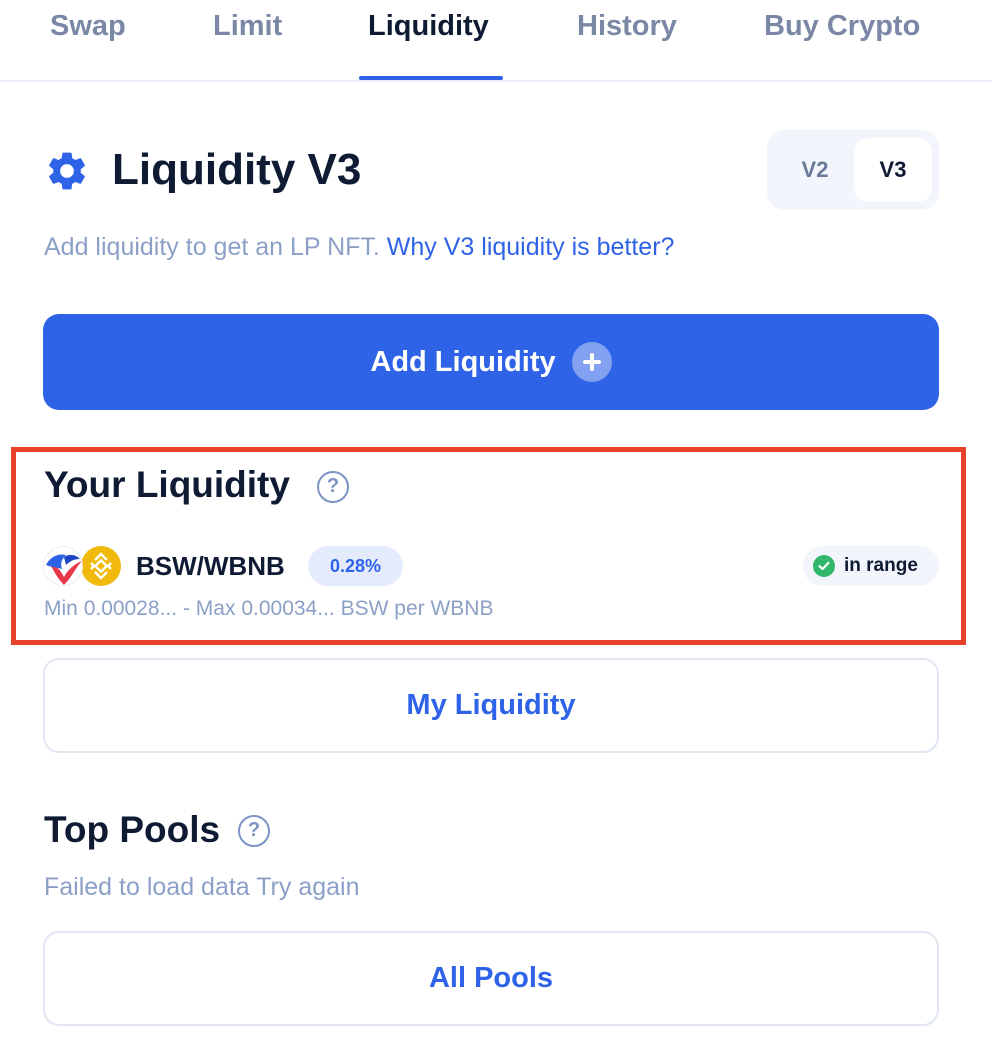 This screenshot has height=1058, width=992. Describe the element at coordinates (63, 566) in the screenshot. I see `bsw-token-icon` at that location.